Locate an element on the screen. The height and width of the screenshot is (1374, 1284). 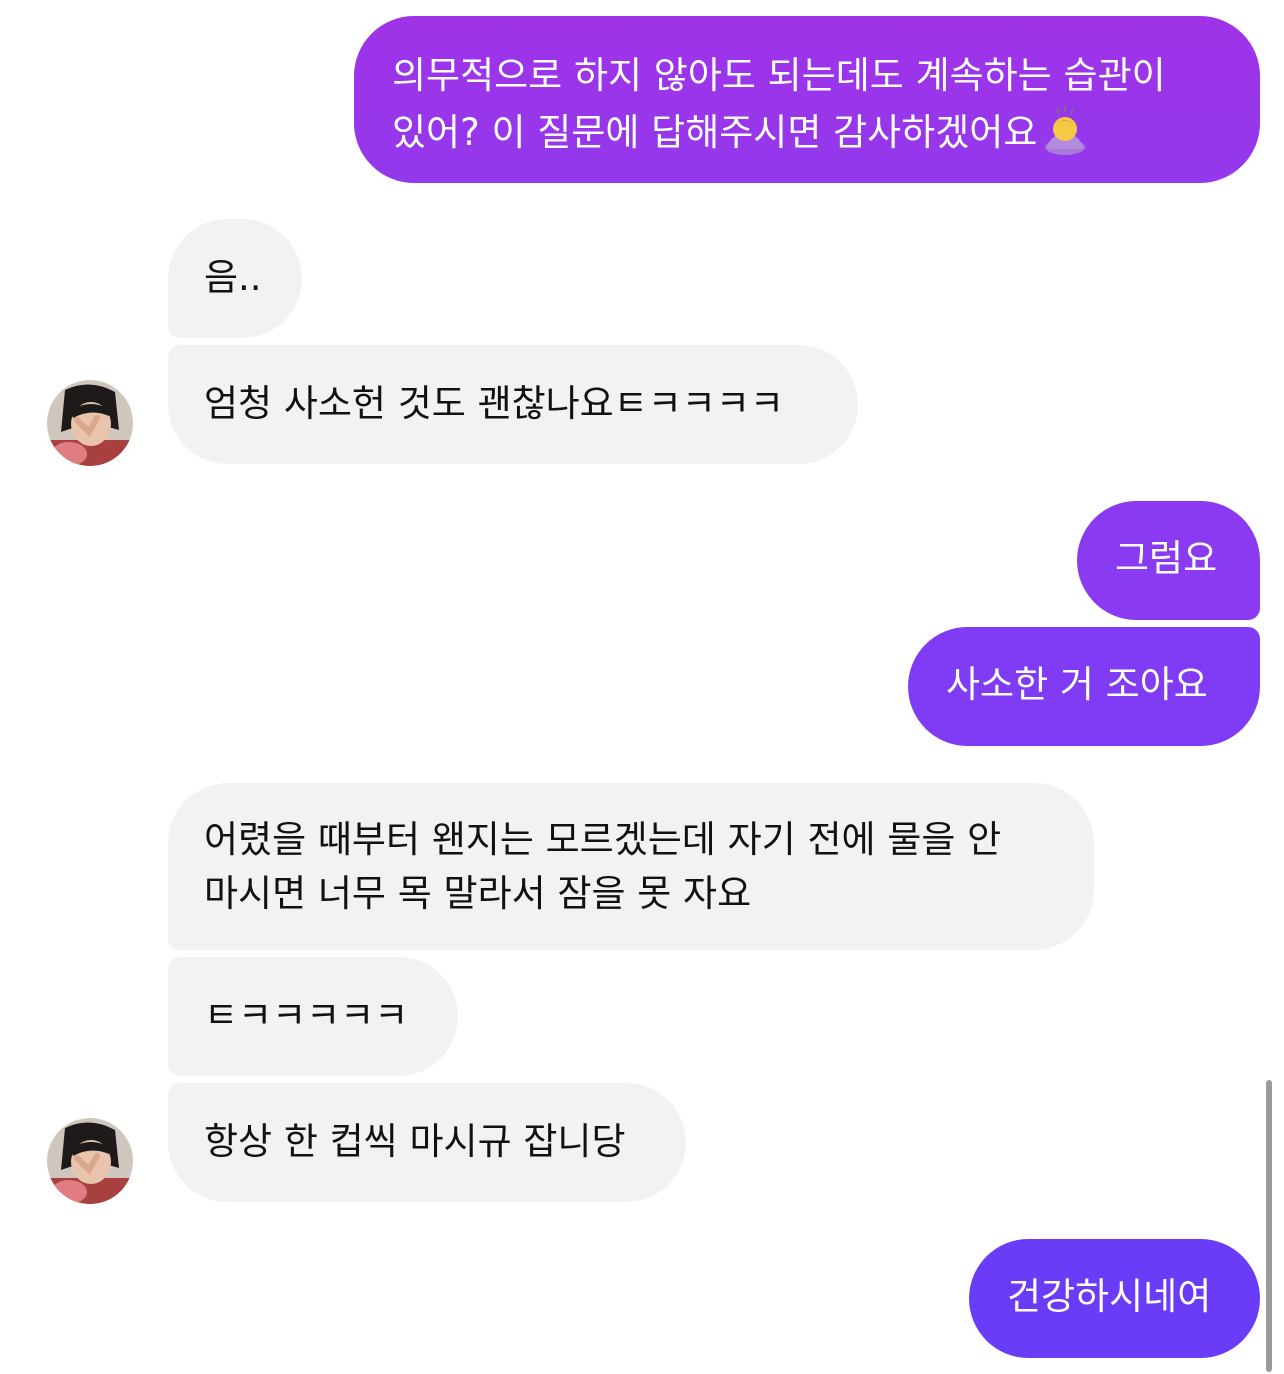
message-text: 엄청 사소헌 것도 괜찮나요ㅌㅋㅋㅋㅋ is located at coordinates (494, 403).